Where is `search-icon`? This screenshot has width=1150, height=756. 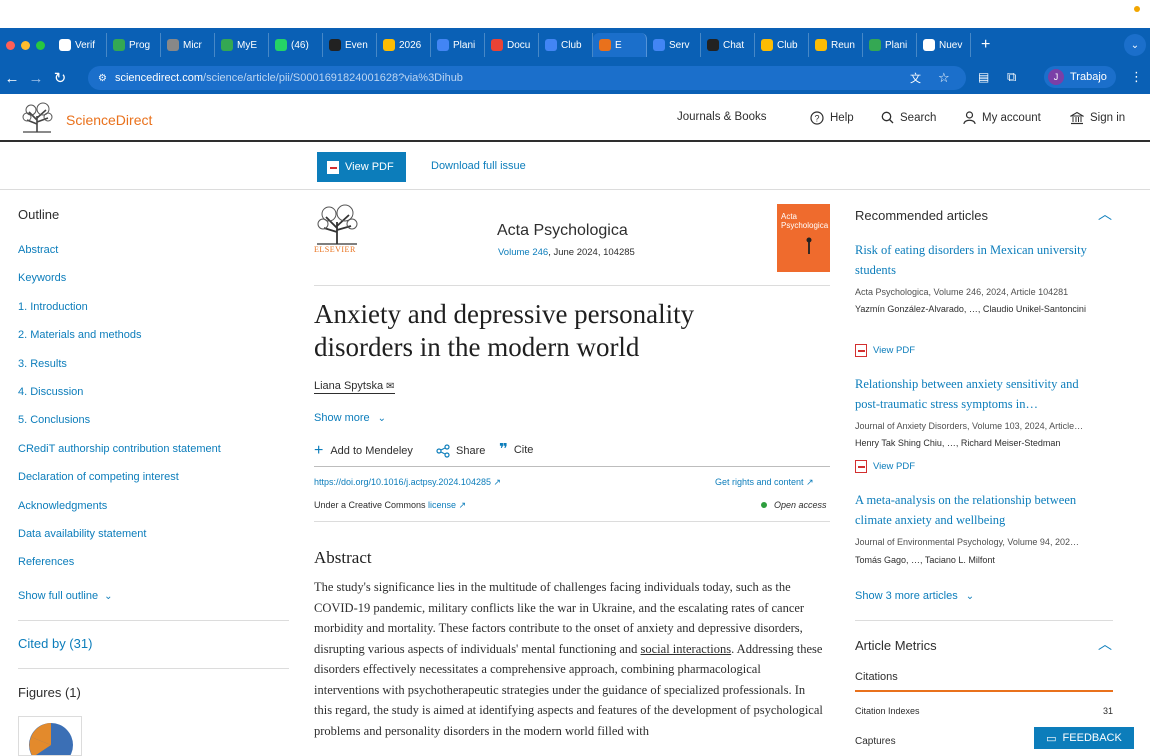 search-icon is located at coordinates (887, 117).